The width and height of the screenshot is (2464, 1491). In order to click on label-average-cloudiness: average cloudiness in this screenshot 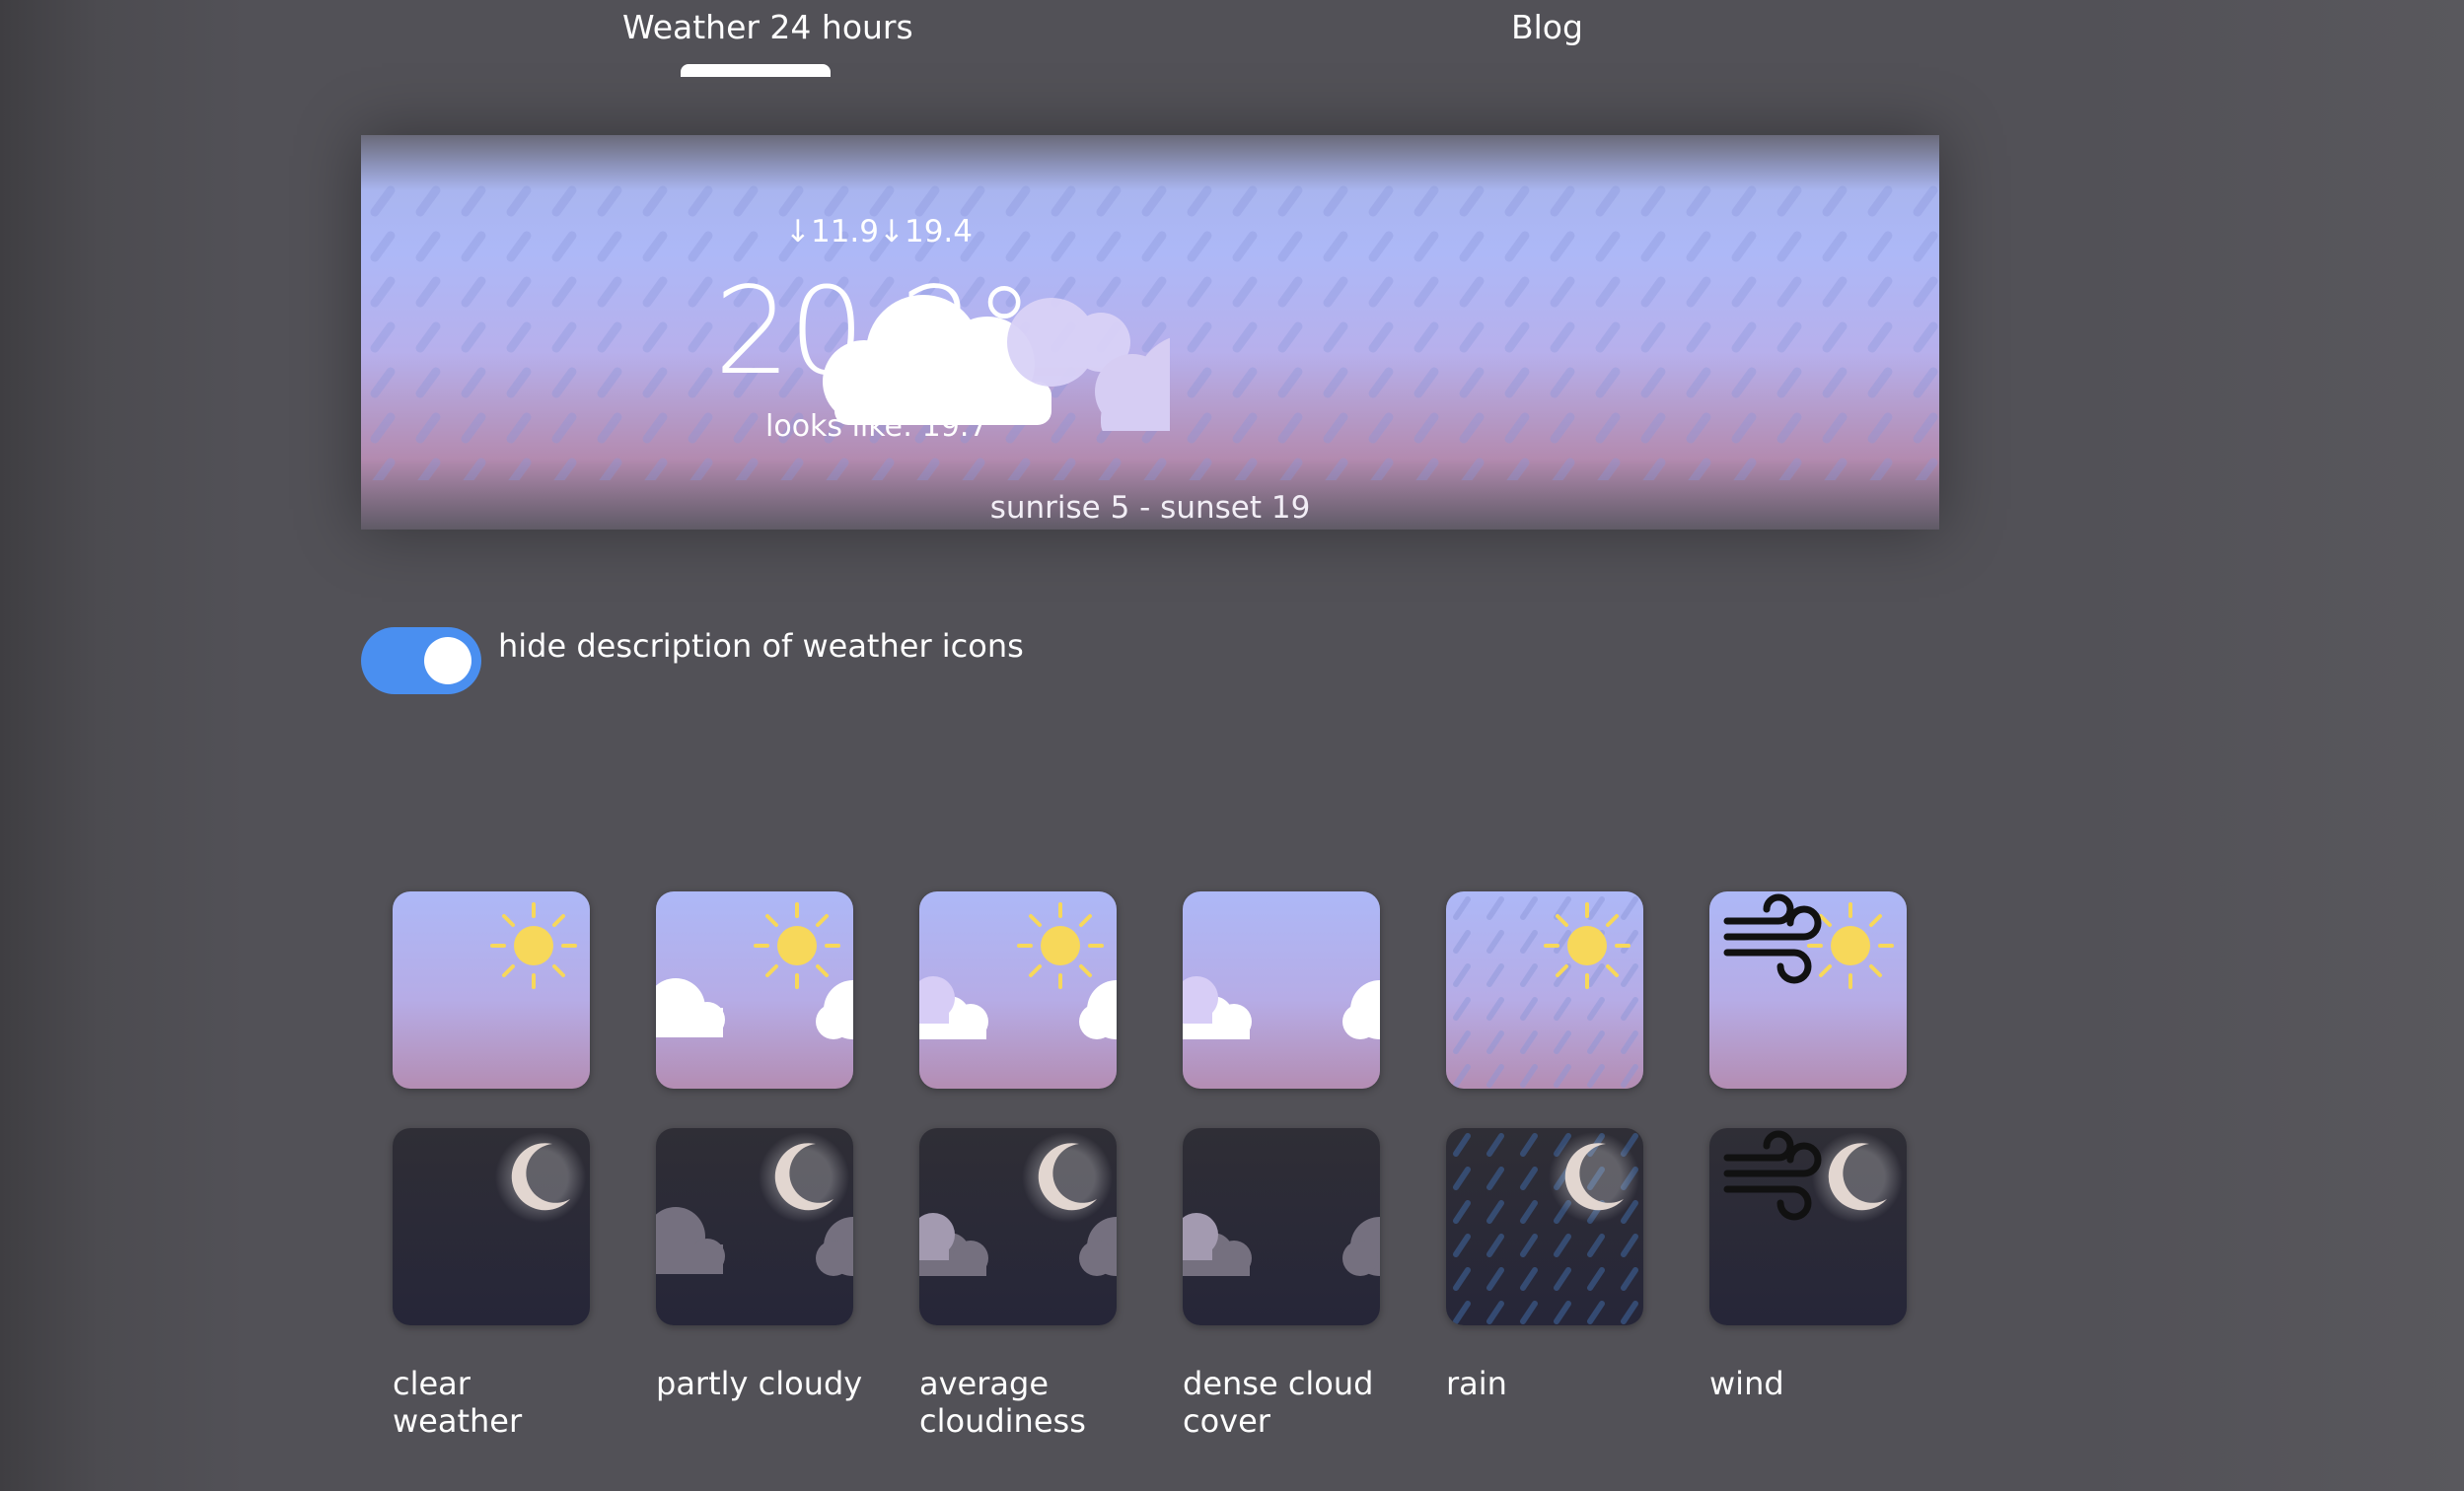, I will do `click(1002, 1402)`.